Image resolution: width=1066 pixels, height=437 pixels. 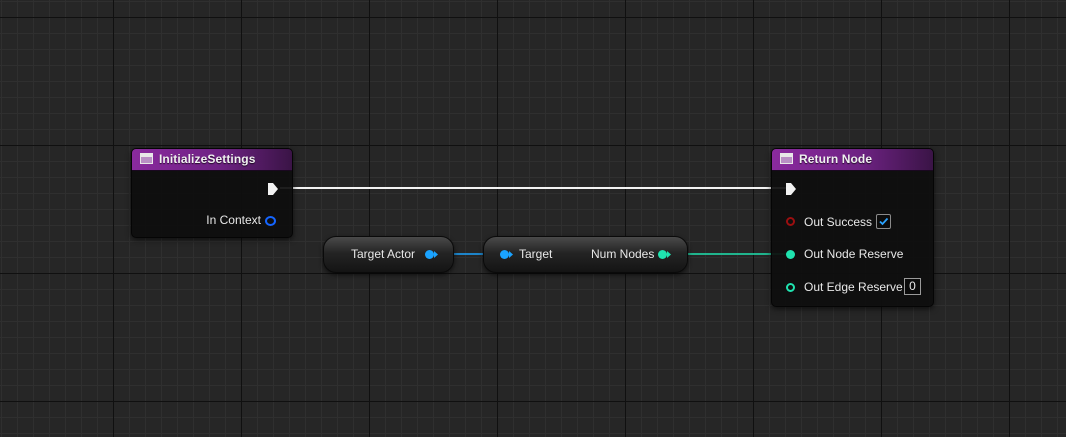 I want to click on return-node-title: Return Node, so click(x=836, y=159).